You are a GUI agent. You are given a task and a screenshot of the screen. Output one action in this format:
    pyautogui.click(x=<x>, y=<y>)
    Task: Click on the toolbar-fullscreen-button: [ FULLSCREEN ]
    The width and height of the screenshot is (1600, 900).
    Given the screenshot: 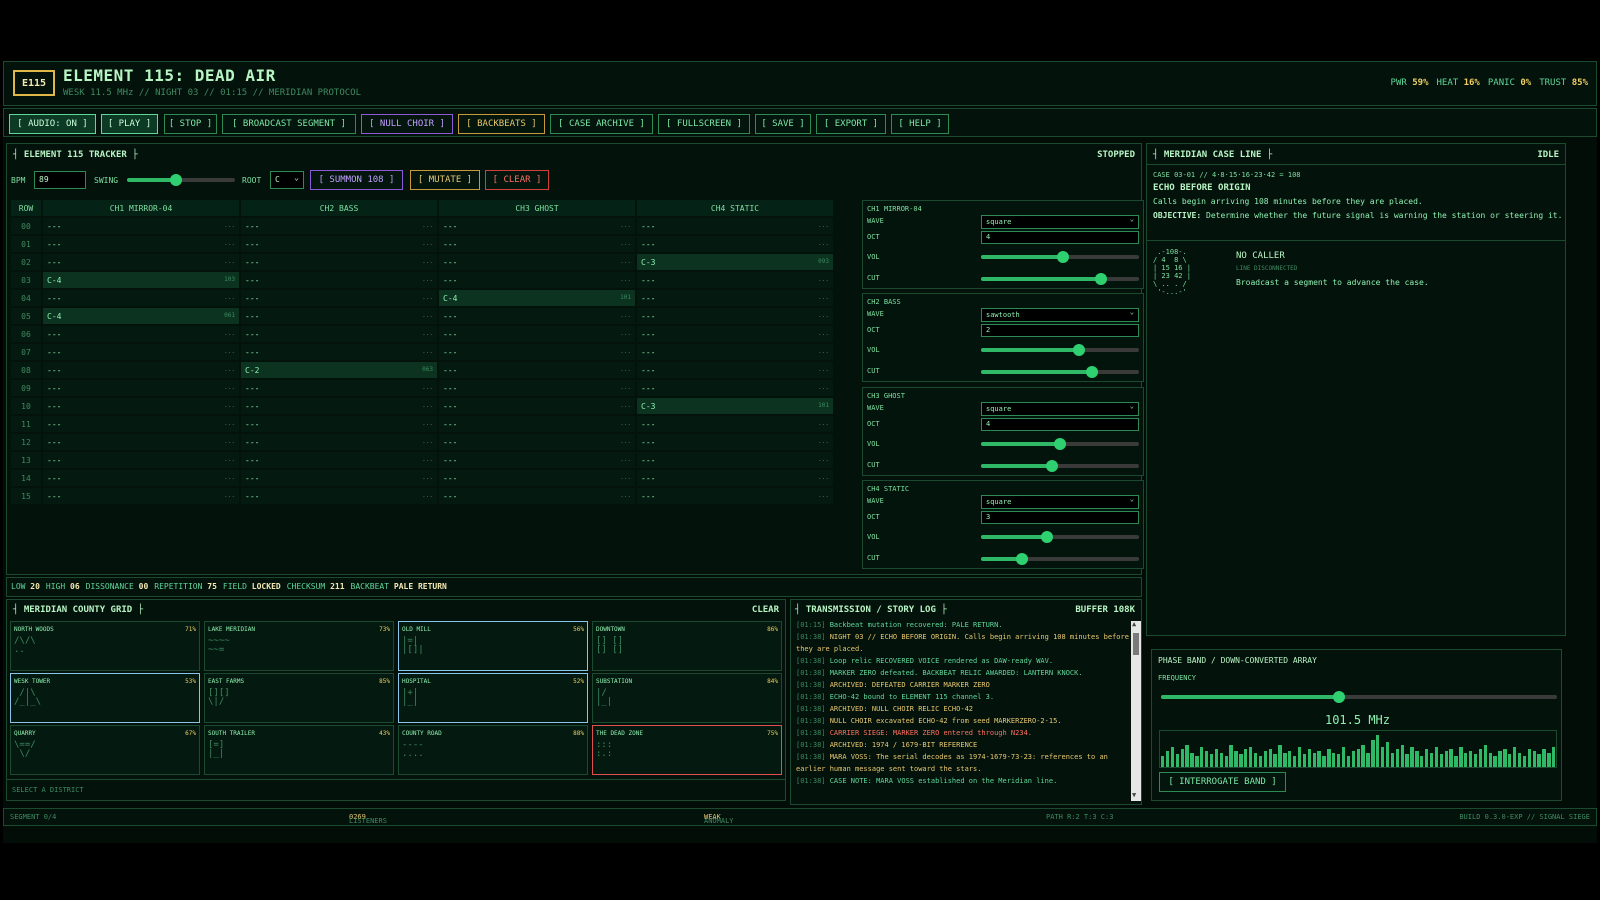 What is the action you would take?
    pyautogui.click(x=704, y=124)
    